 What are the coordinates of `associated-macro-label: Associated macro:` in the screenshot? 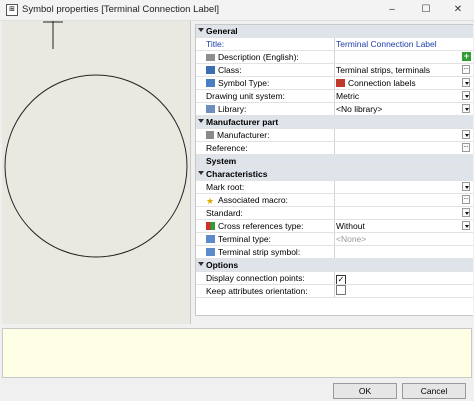 It's located at (253, 200).